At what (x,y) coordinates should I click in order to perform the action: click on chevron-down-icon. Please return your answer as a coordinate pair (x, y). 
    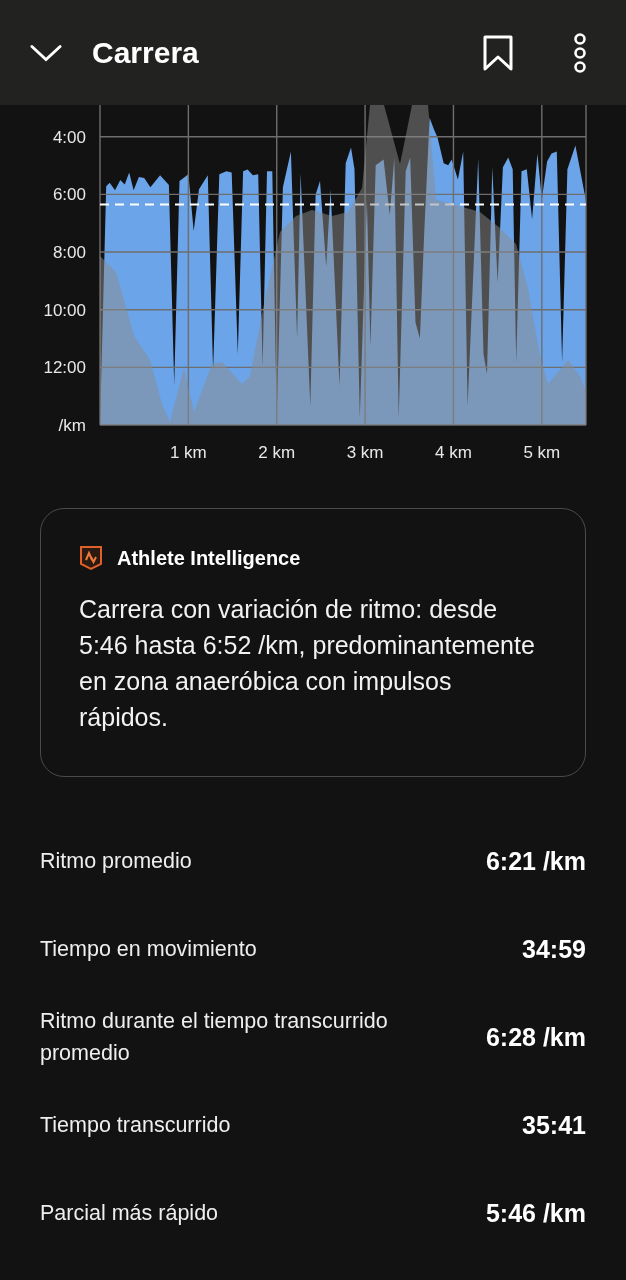
    Looking at the image, I should click on (46, 52).